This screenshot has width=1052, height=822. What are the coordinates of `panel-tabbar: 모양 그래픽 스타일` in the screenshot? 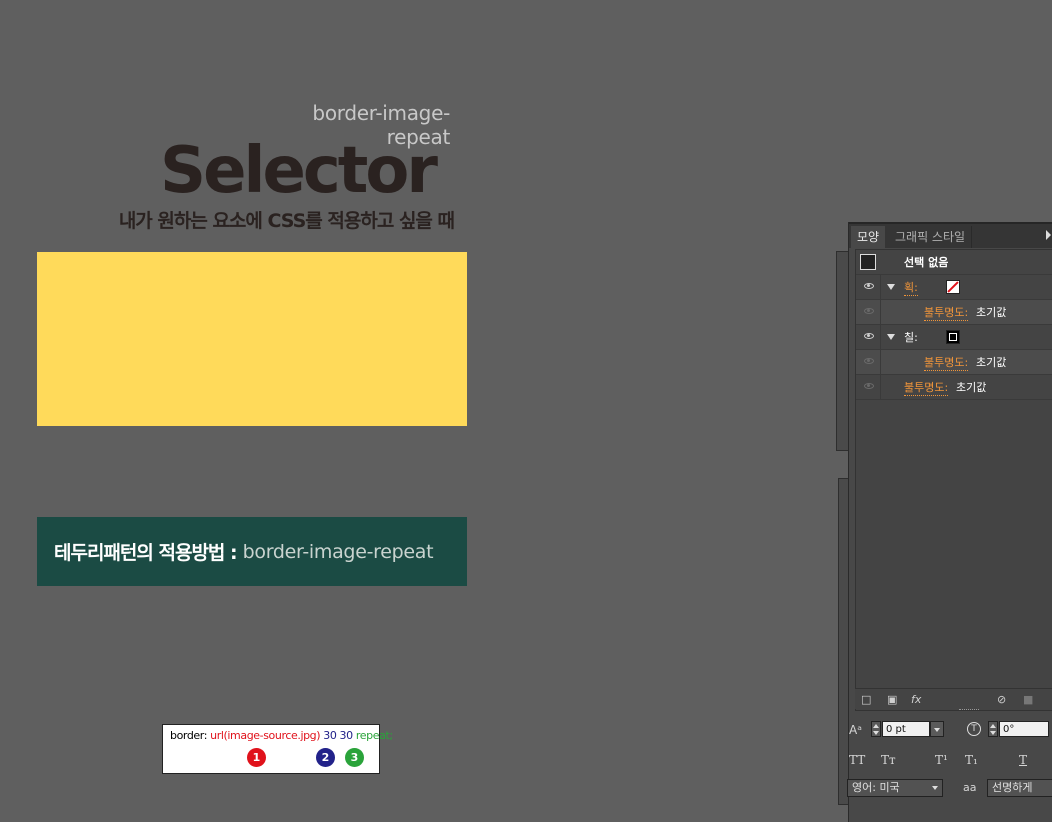 It's located at (950, 235).